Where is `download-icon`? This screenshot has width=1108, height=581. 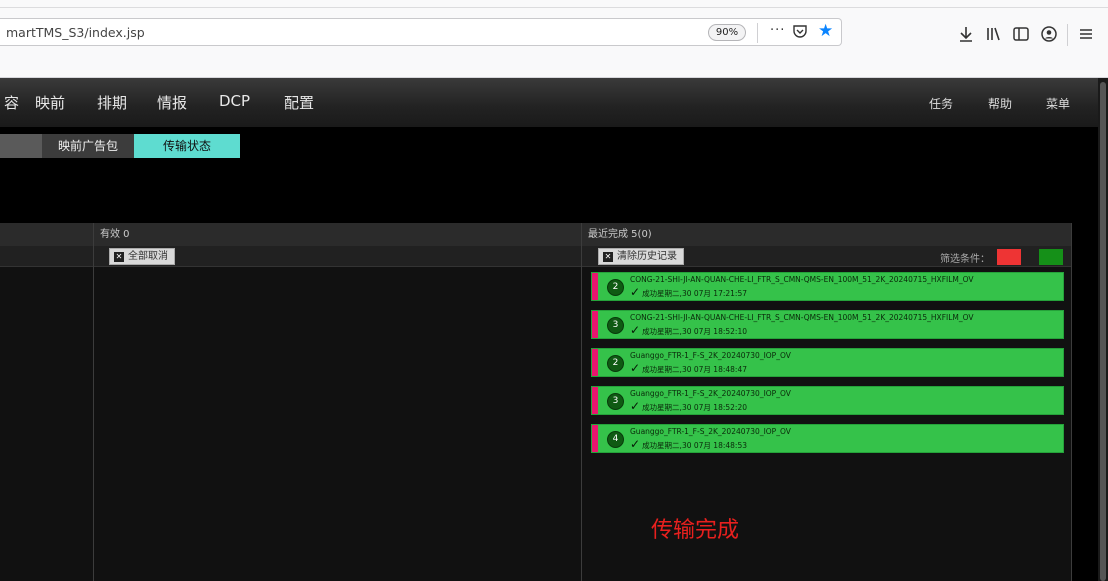 download-icon is located at coordinates (966, 34).